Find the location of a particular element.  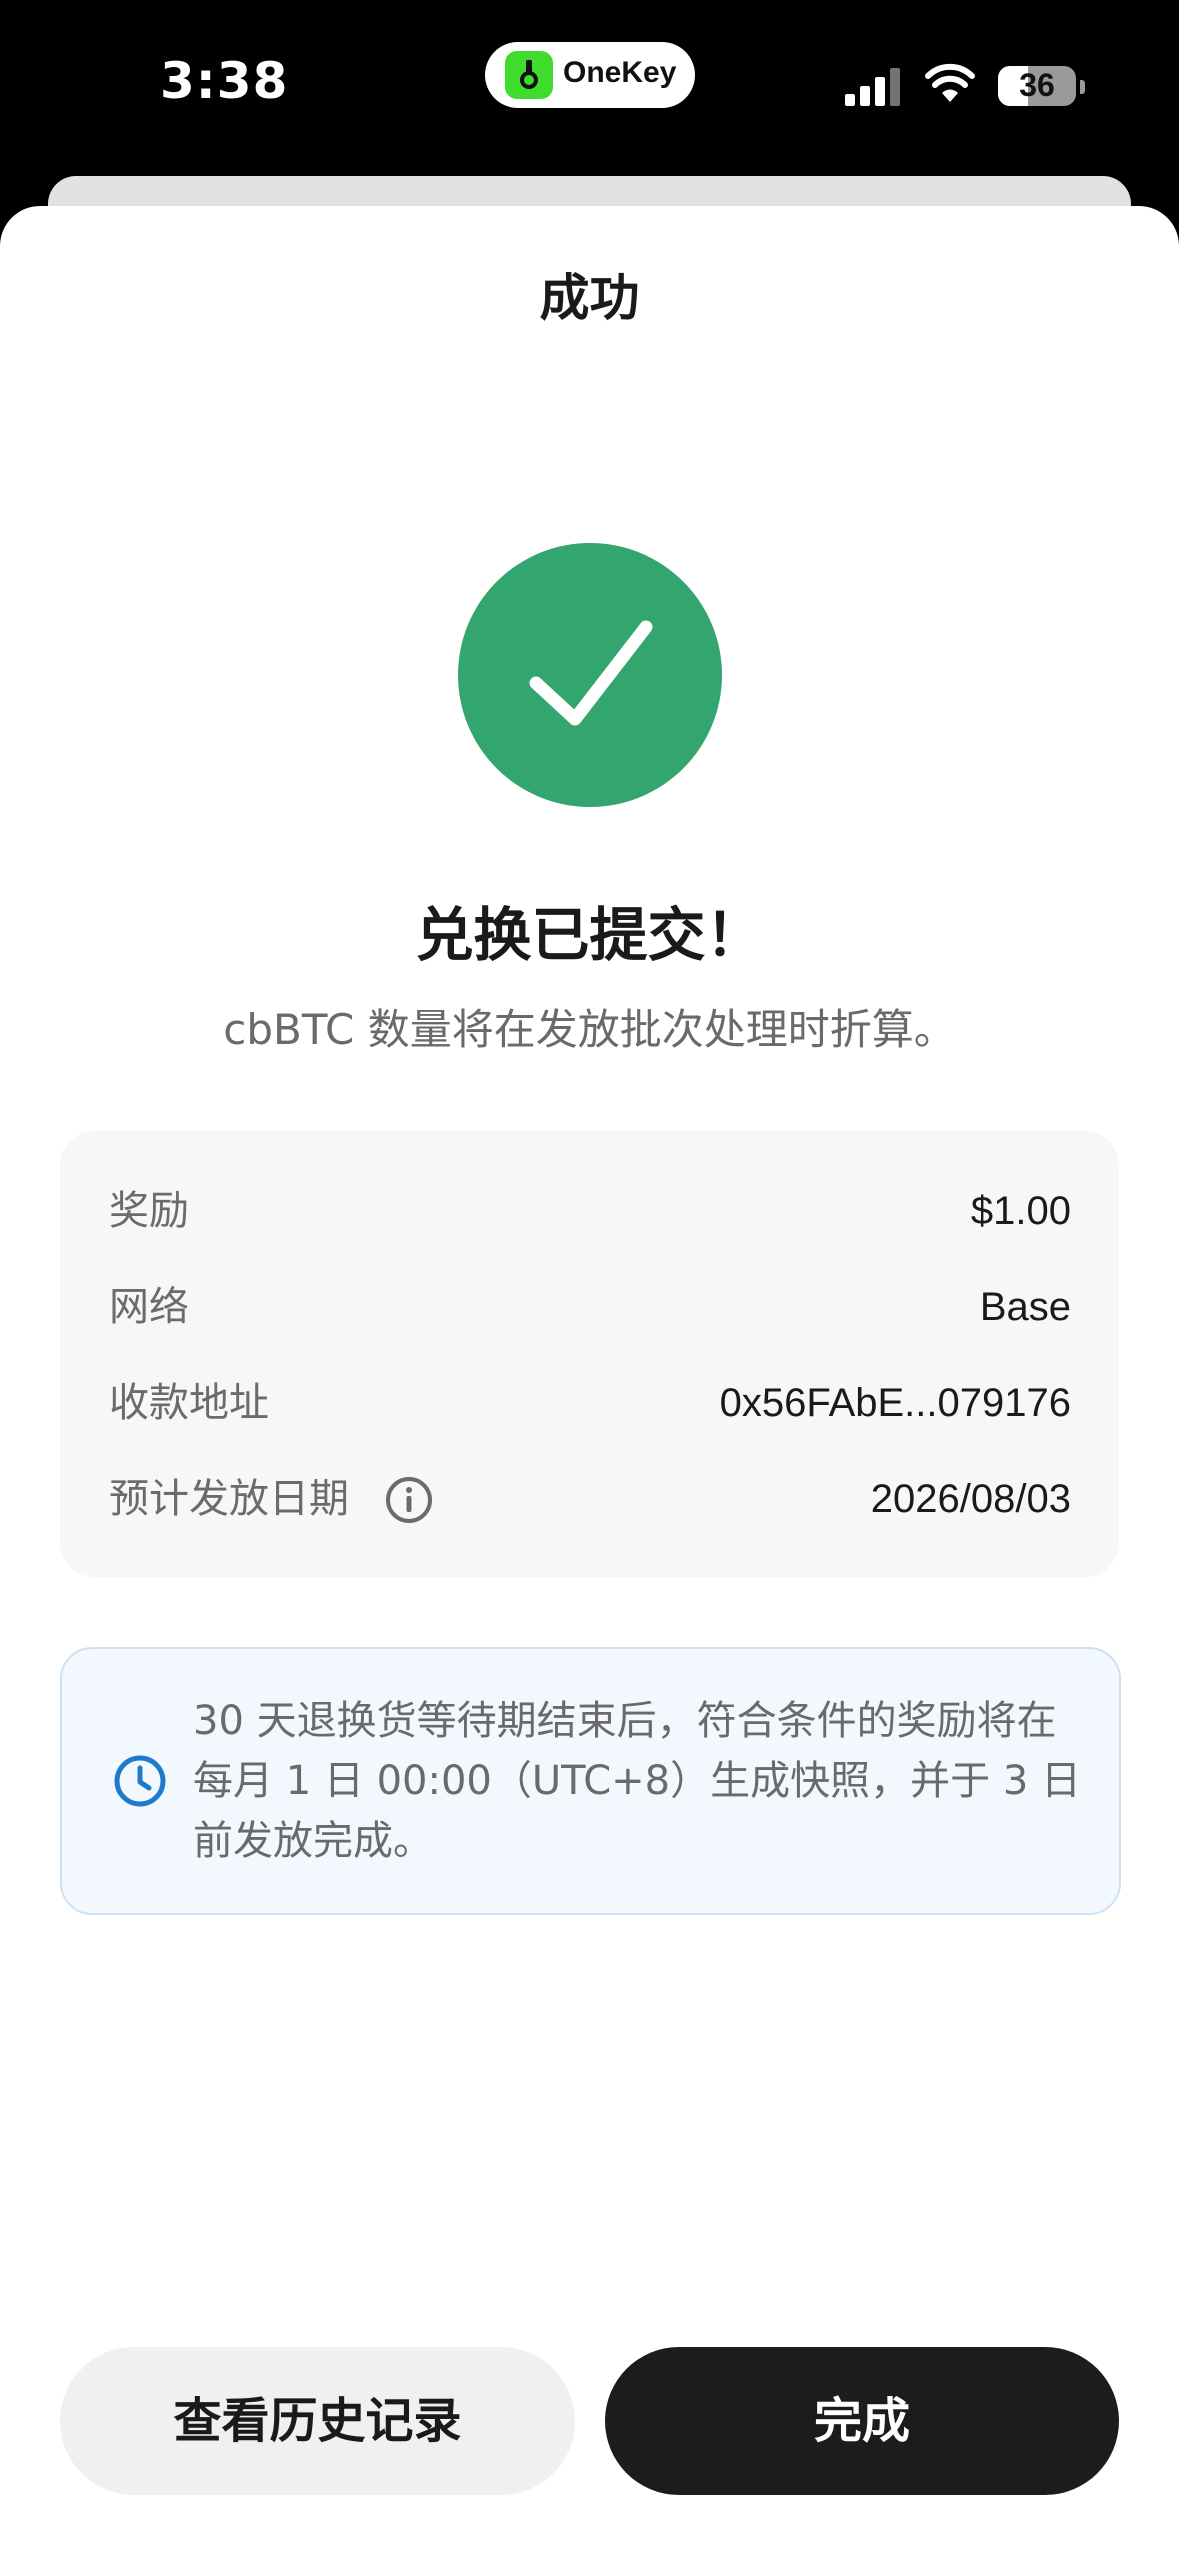

status-time: 3:38 is located at coordinates (224, 81).